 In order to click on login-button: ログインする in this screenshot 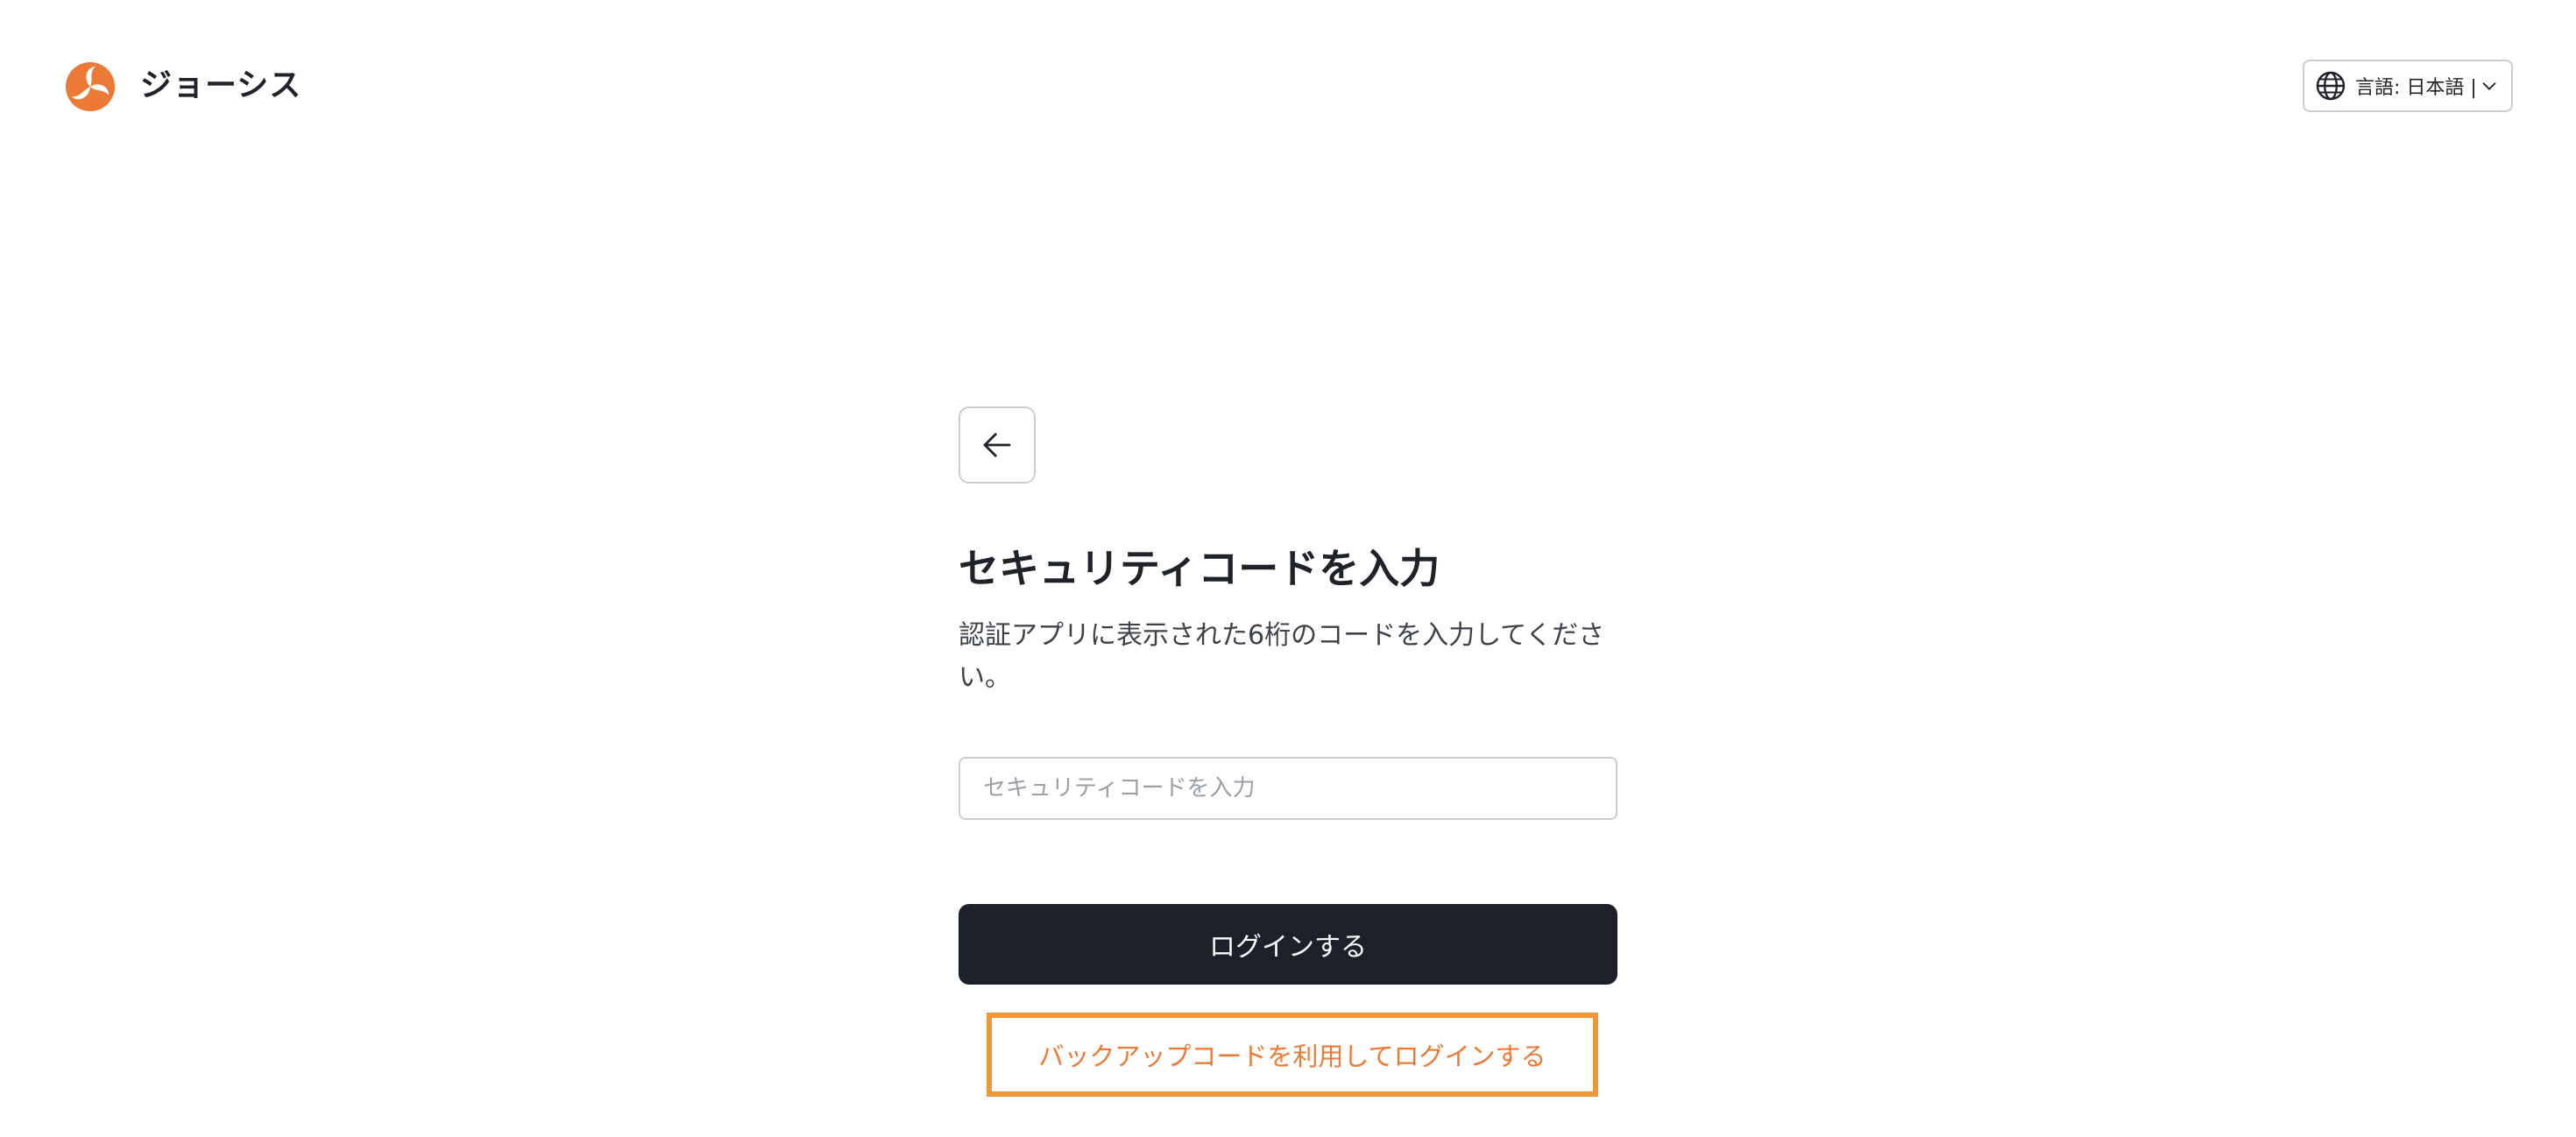, I will do `click(1288, 945)`.